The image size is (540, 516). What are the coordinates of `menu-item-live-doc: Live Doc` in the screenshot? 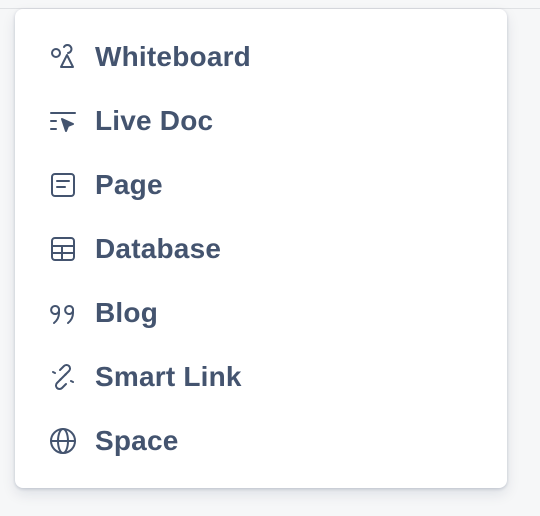 It's located at (261, 121).